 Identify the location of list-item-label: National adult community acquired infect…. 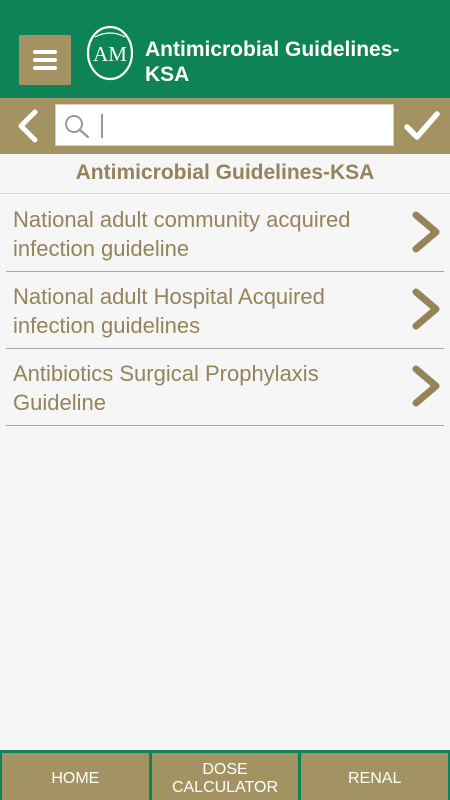
(182, 234).